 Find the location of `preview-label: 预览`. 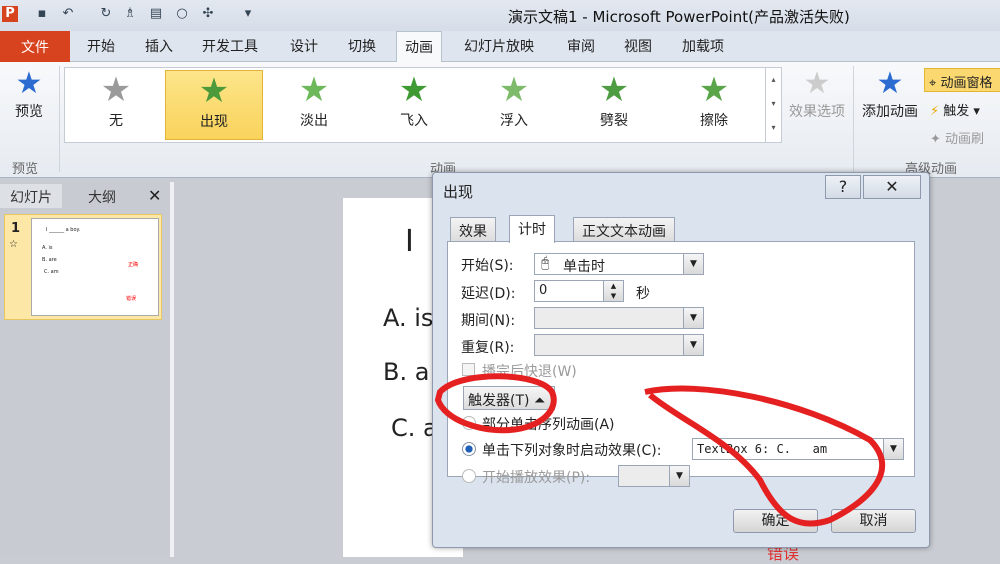

preview-label: 预览 is located at coordinates (29, 112).